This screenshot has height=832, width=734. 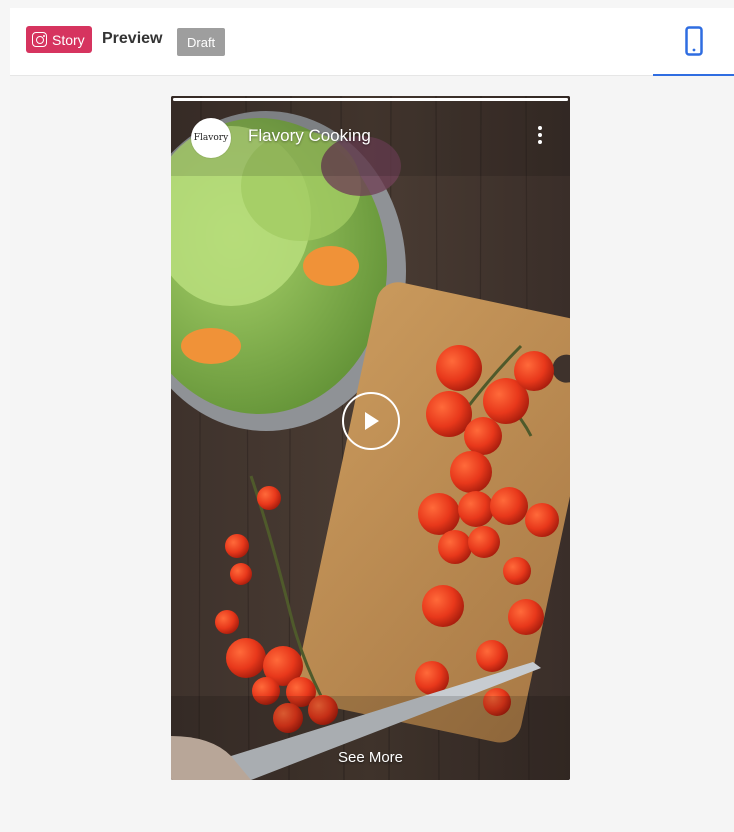 I want to click on story-progress-bar, so click(x=370, y=99).